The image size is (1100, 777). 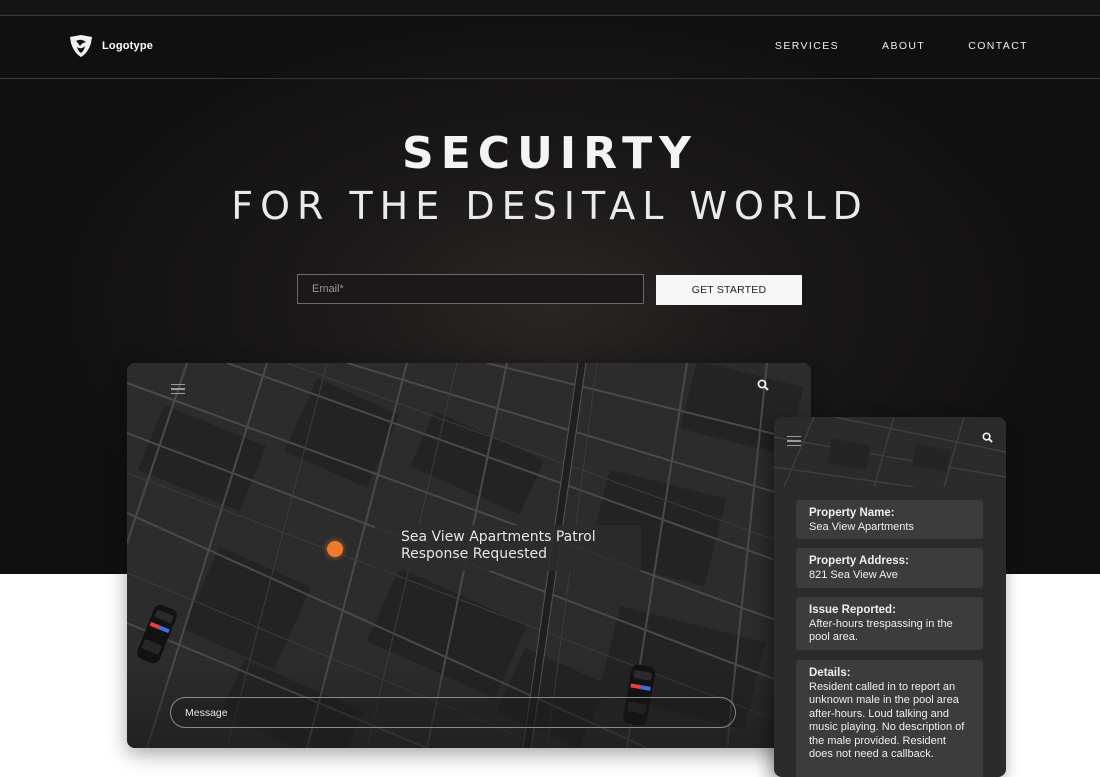 I want to click on location-pin-icon, so click(x=335, y=549).